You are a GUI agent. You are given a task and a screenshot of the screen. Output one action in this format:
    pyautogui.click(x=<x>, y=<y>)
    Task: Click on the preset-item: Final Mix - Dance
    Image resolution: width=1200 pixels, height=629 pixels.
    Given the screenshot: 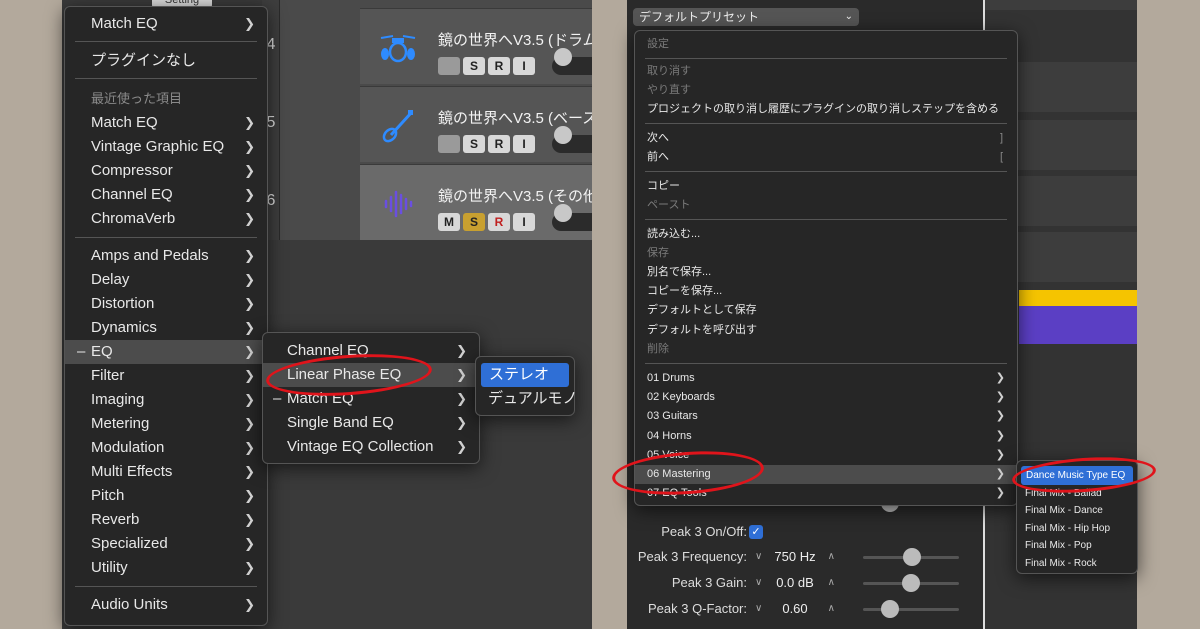 What is the action you would take?
    pyautogui.click(x=1077, y=510)
    